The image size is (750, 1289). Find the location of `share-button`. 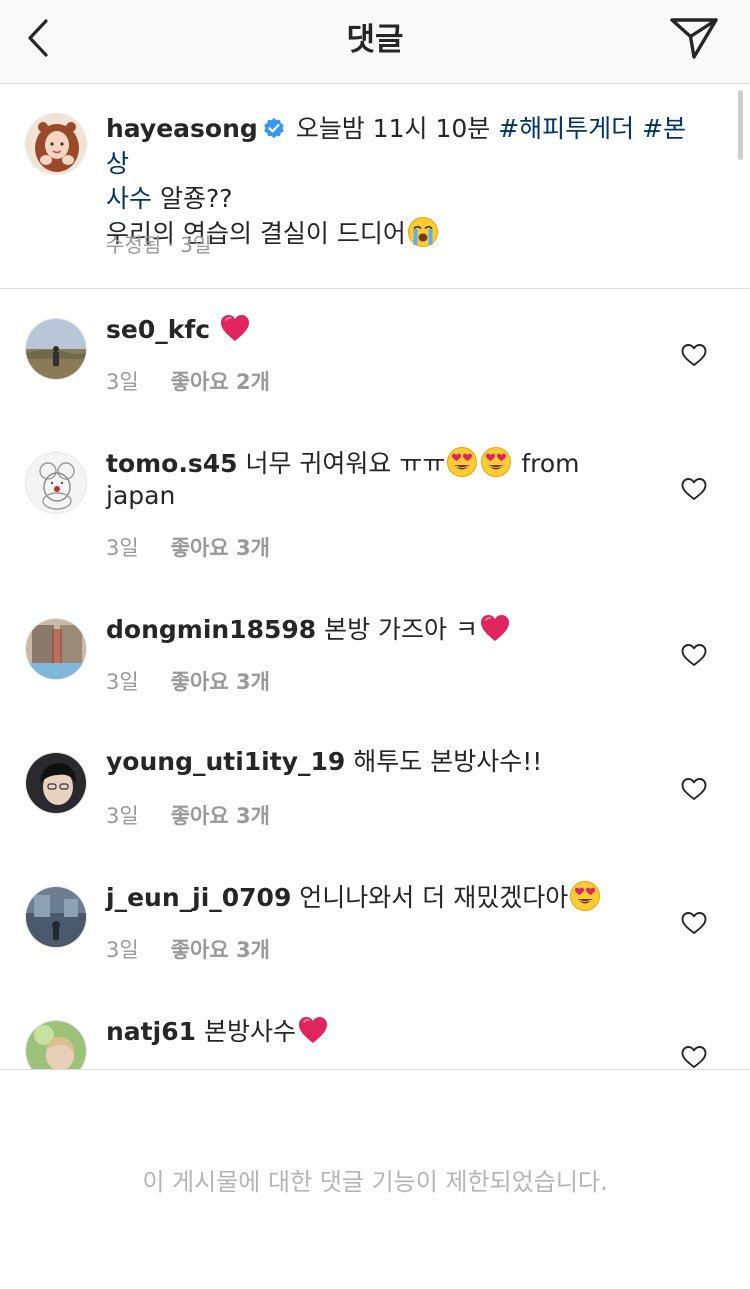

share-button is located at coordinates (694, 38).